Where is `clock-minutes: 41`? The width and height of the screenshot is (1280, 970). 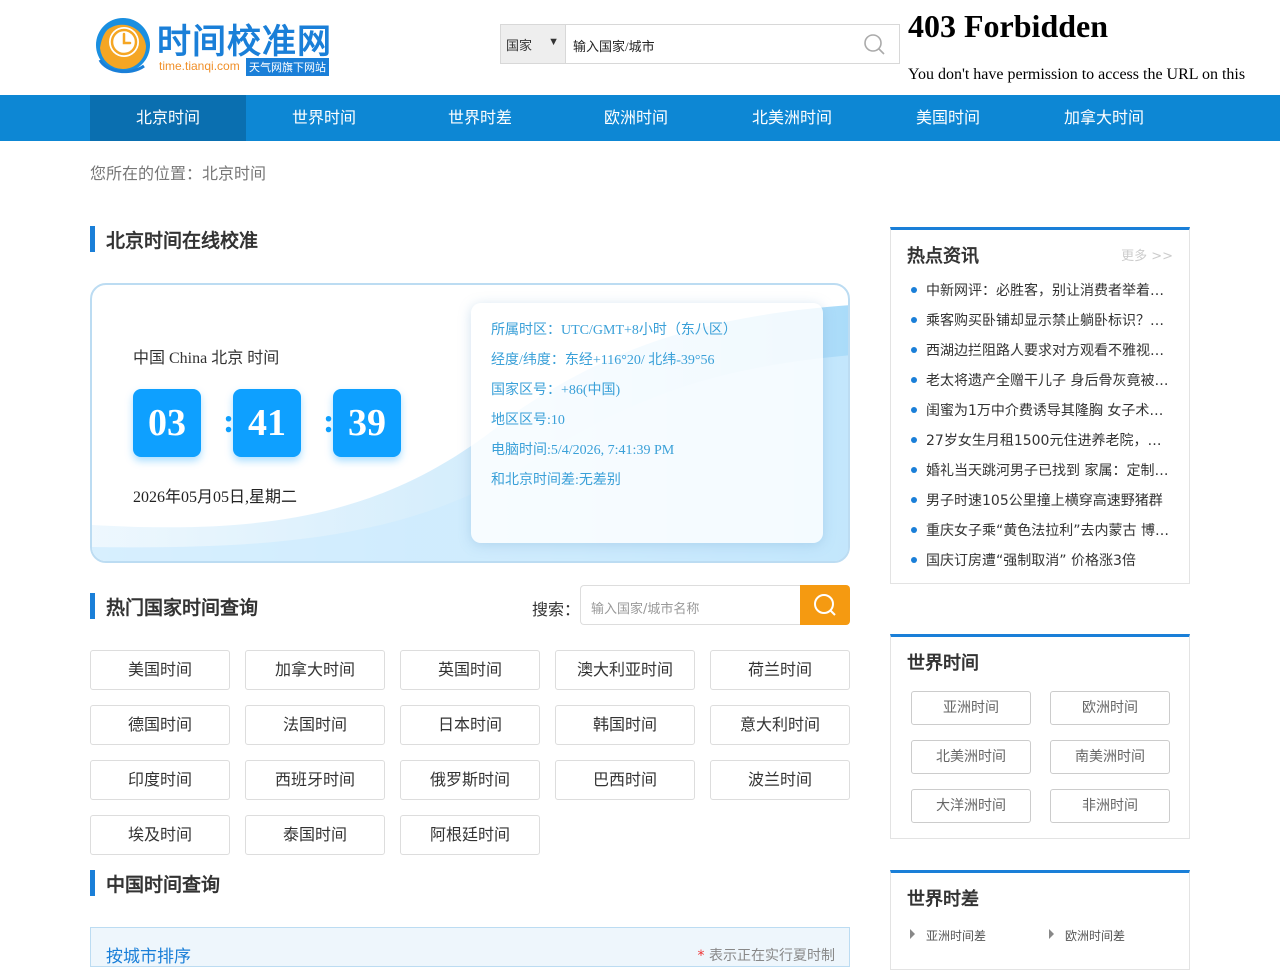
clock-minutes: 41 is located at coordinates (267, 423).